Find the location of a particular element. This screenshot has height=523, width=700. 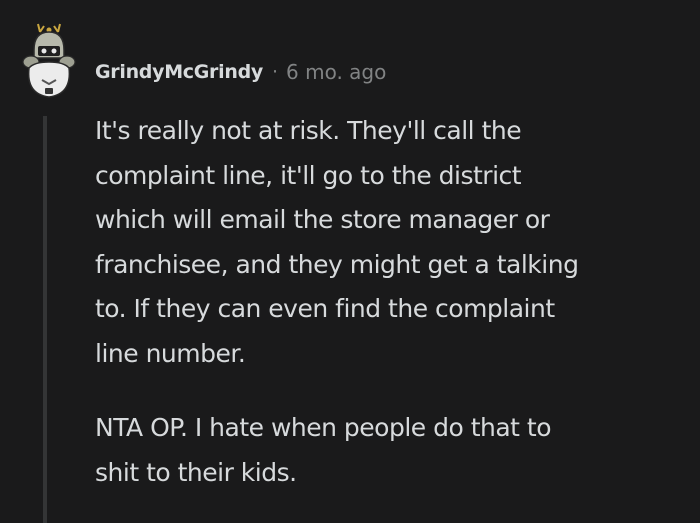

timestamp-link: 6 mo. ago is located at coordinates (336, 72).